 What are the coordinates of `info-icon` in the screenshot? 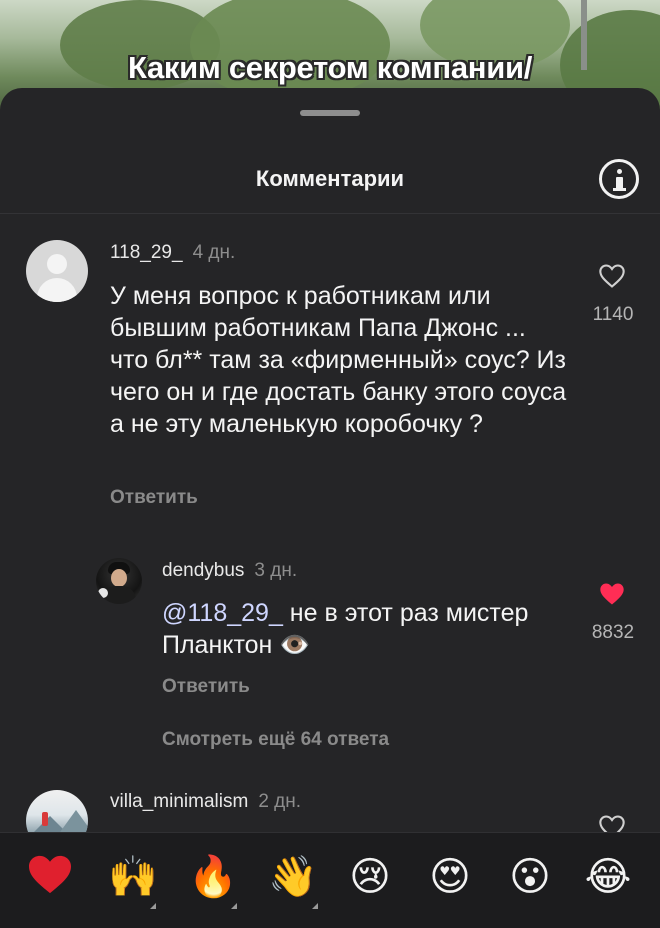 It's located at (619, 179).